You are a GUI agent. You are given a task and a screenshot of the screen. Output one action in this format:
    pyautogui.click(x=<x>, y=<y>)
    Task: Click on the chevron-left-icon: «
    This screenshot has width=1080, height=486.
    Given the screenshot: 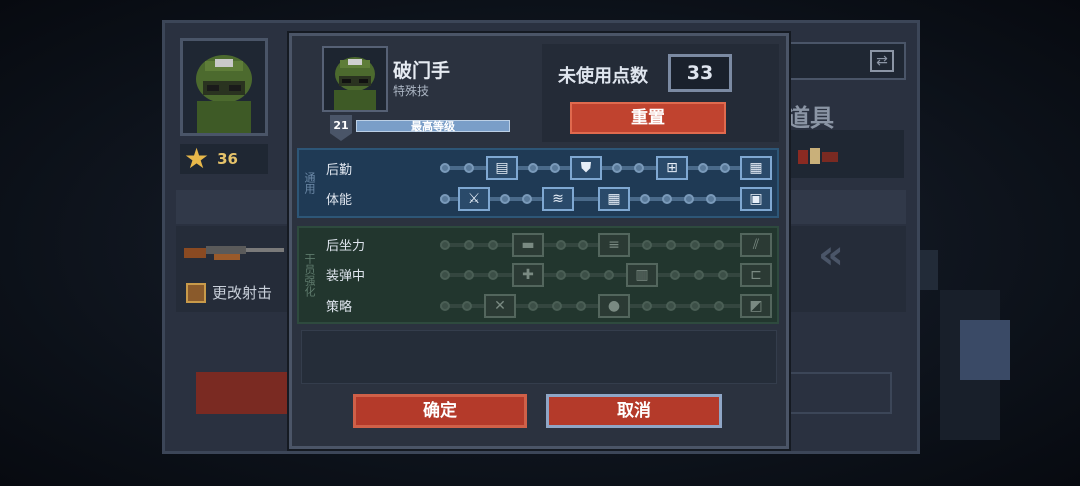 What is the action you would take?
    pyautogui.click(x=831, y=255)
    